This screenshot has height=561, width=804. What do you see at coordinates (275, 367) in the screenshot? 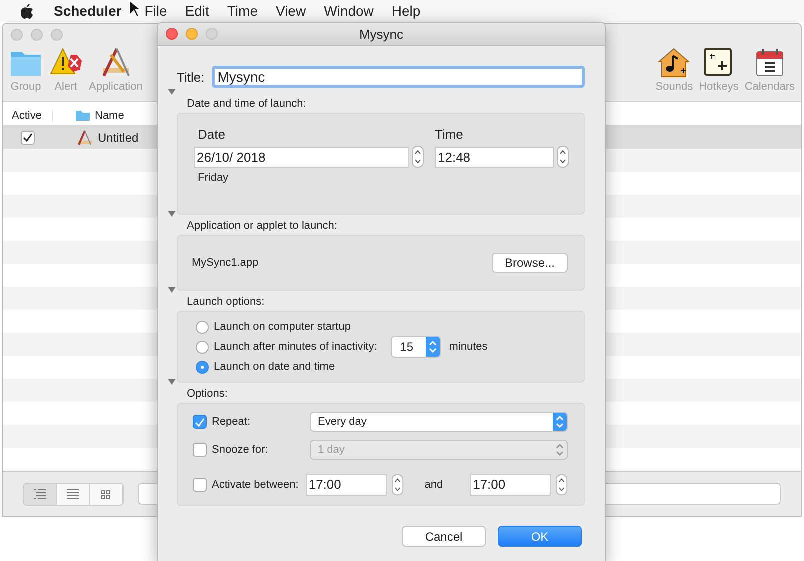
I see `option-label: Launch on date and time` at bounding box center [275, 367].